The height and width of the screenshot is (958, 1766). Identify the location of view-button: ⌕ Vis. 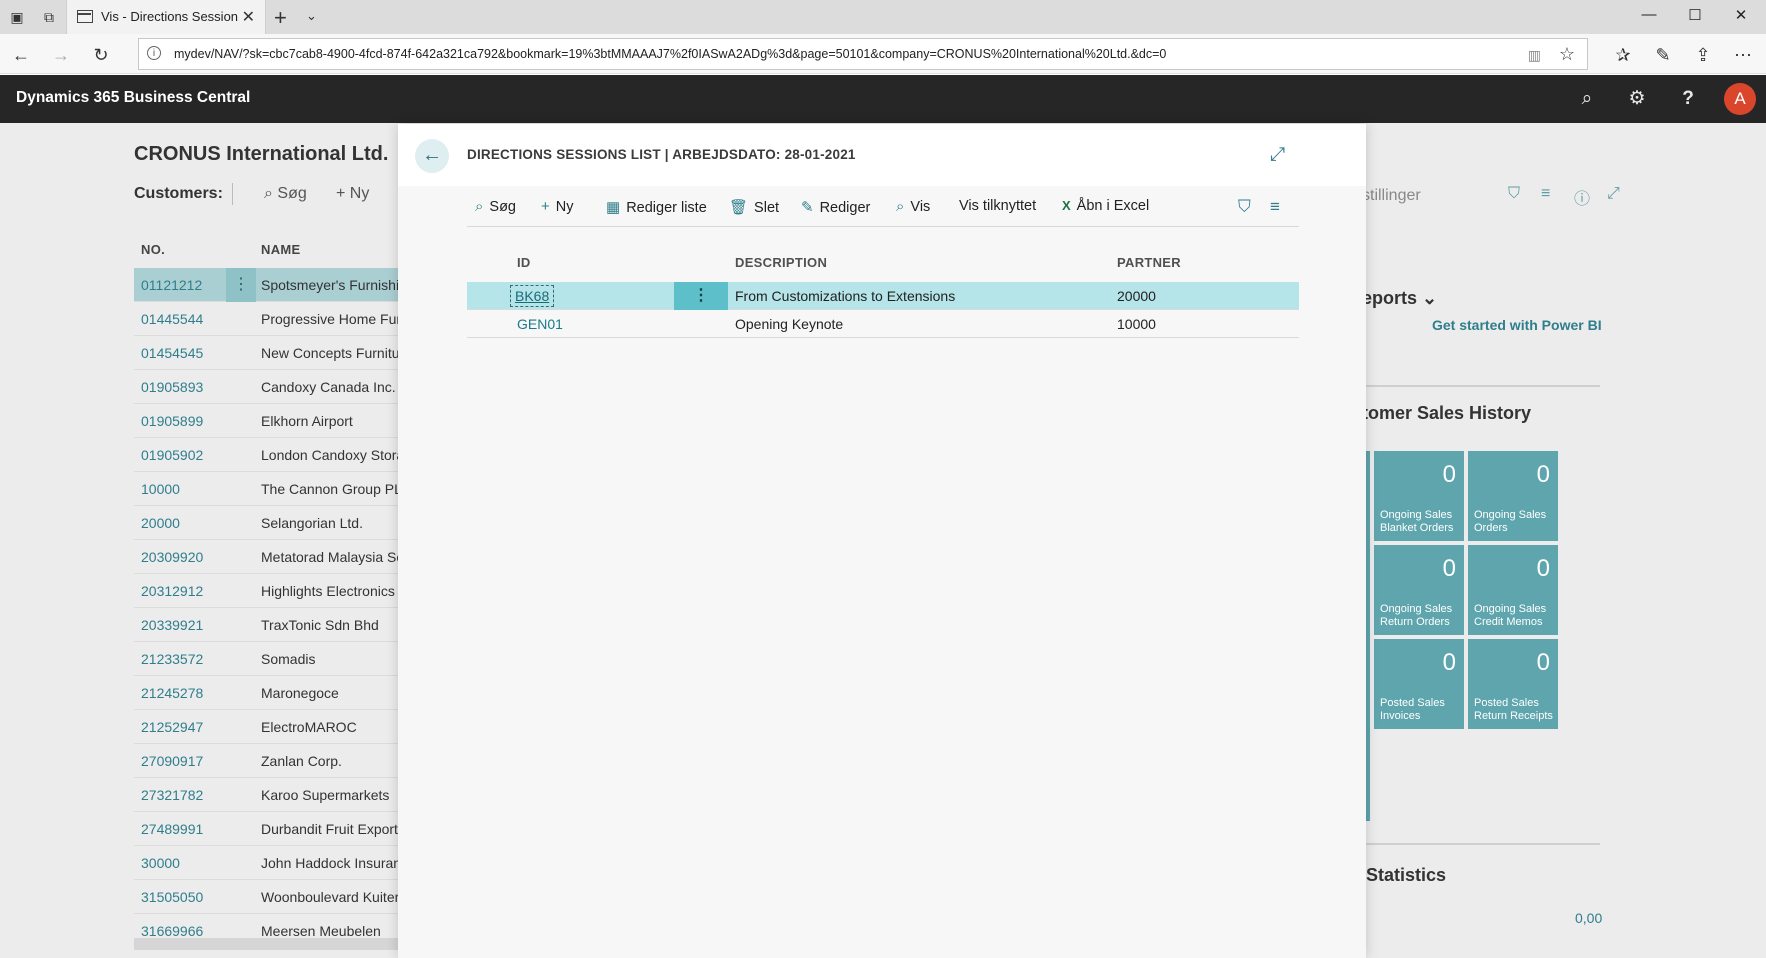
(913, 206).